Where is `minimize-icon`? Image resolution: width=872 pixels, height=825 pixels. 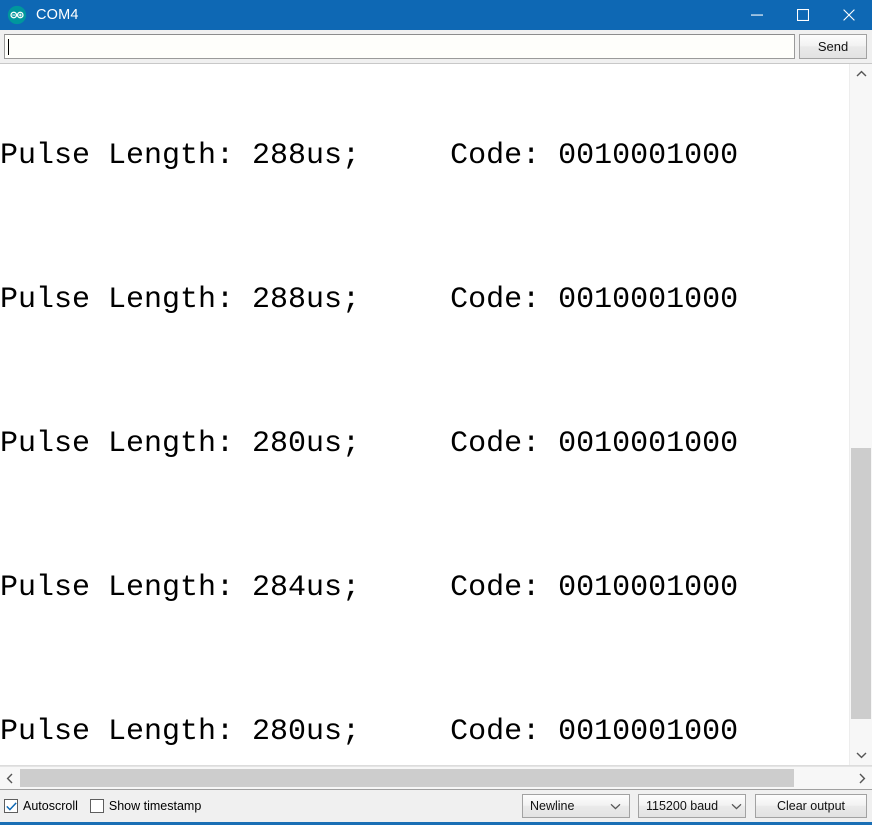
minimize-icon is located at coordinates (757, 15).